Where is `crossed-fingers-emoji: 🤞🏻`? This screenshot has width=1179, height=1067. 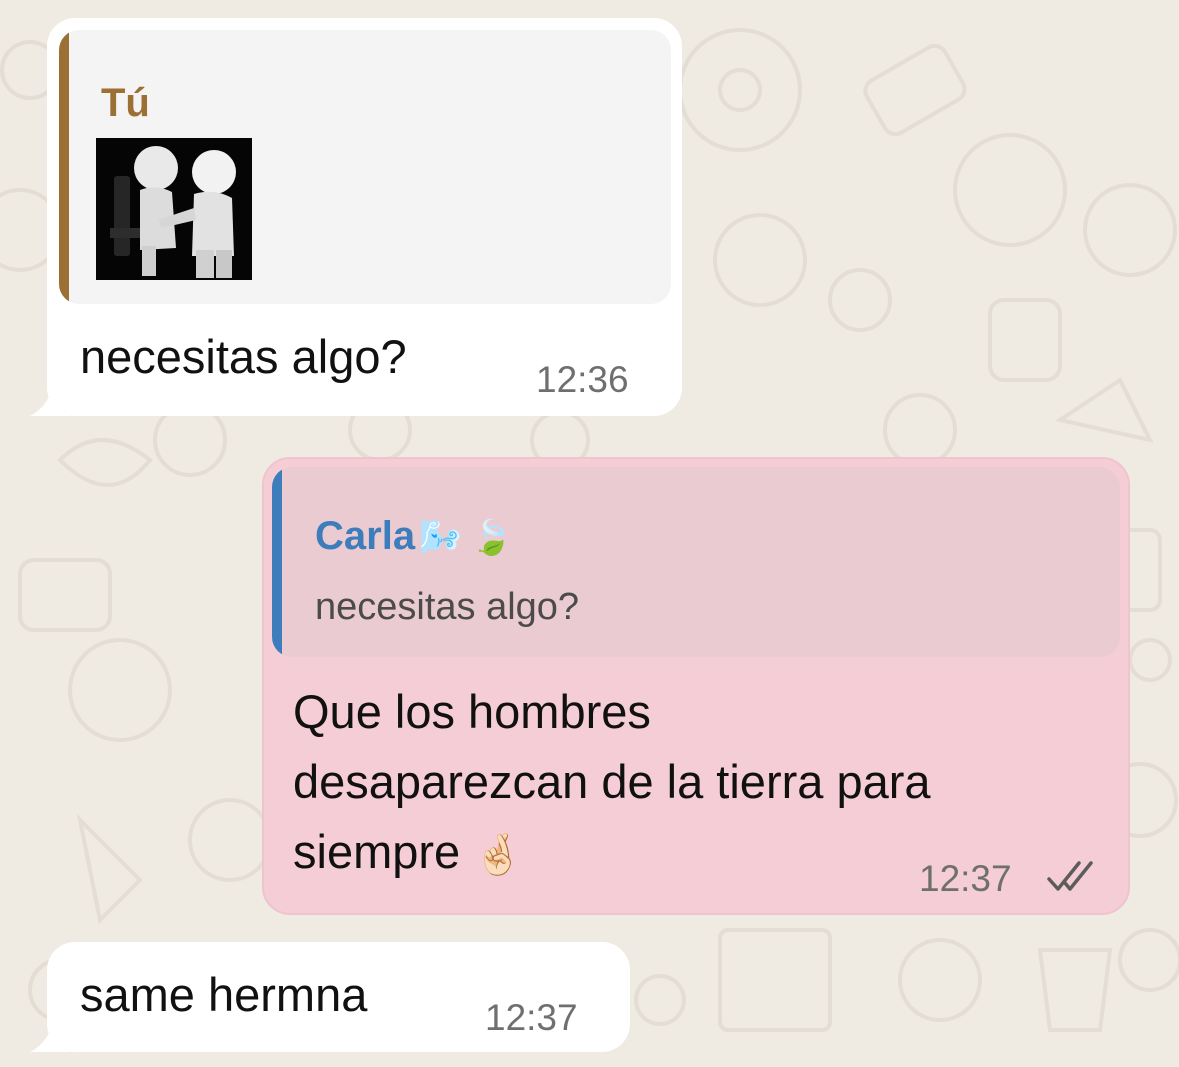 crossed-fingers-emoji: 🤞🏻 is located at coordinates (498, 855).